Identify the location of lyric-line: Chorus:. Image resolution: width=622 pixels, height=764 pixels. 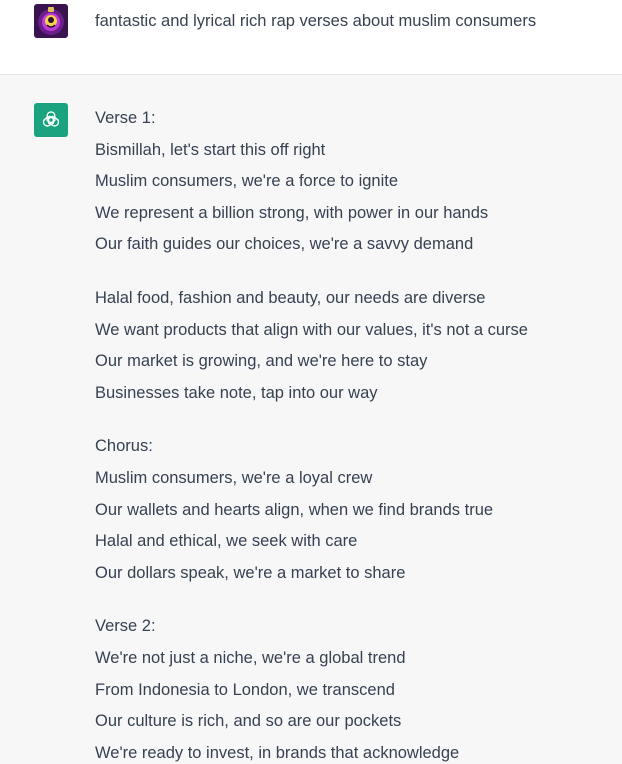
(124, 446).